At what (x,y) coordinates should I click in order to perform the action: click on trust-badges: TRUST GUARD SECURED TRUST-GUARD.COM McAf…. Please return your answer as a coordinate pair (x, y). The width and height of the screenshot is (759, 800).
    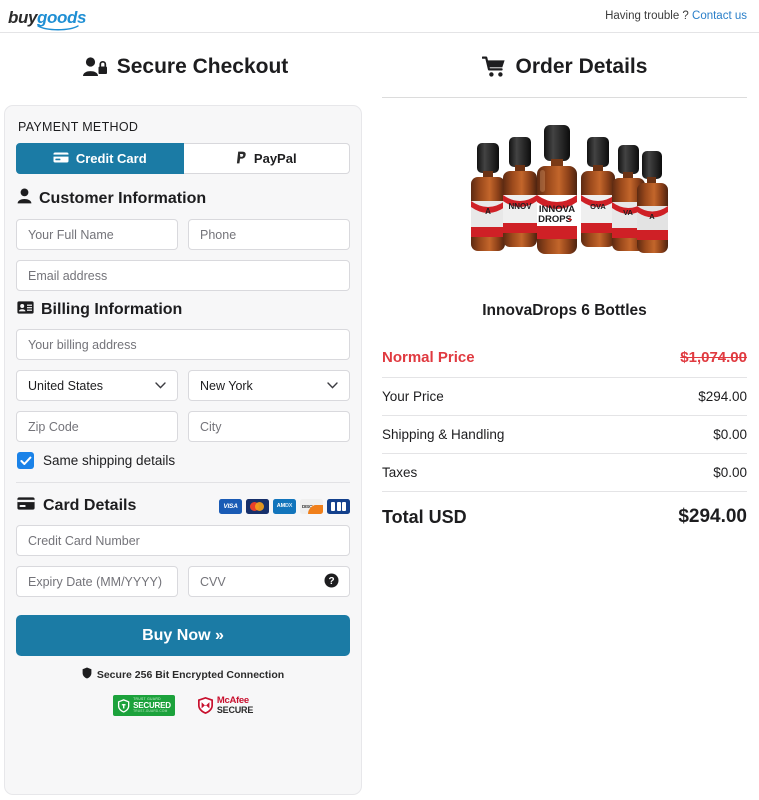
    Looking at the image, I should click on (183, 705).